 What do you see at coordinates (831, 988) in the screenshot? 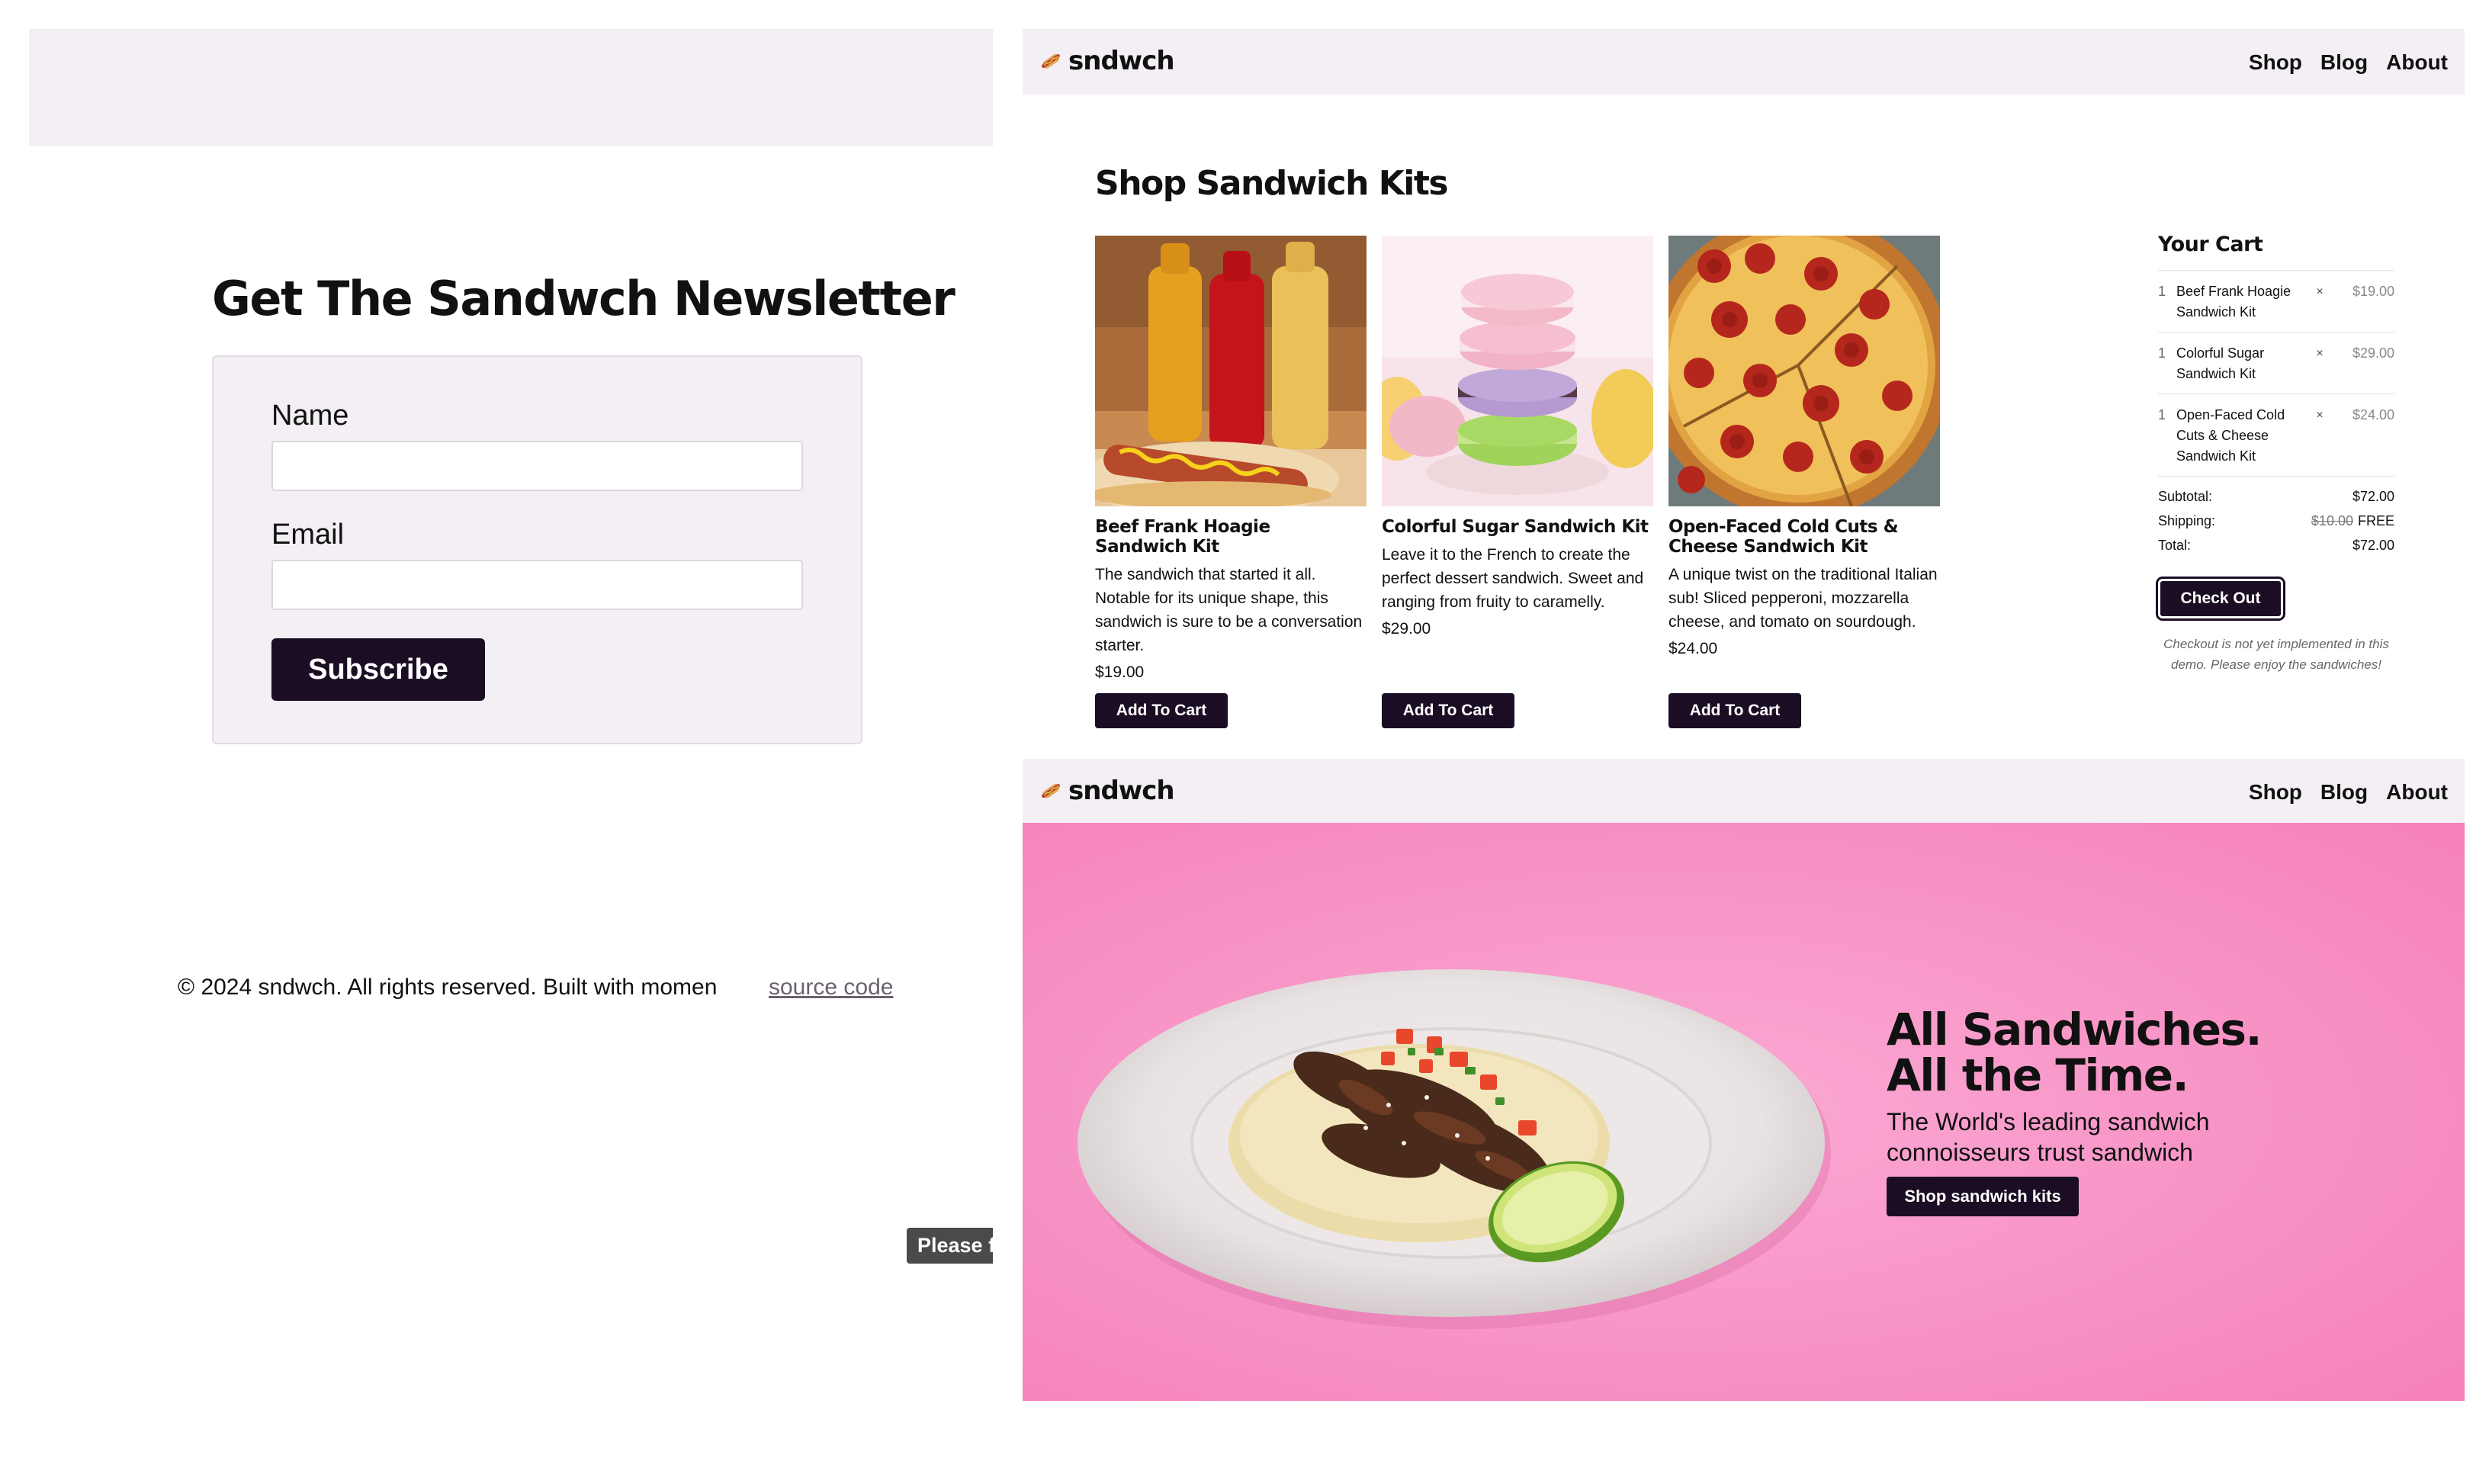
I see `source-code-link: source code` at bounding box center [831, 988].